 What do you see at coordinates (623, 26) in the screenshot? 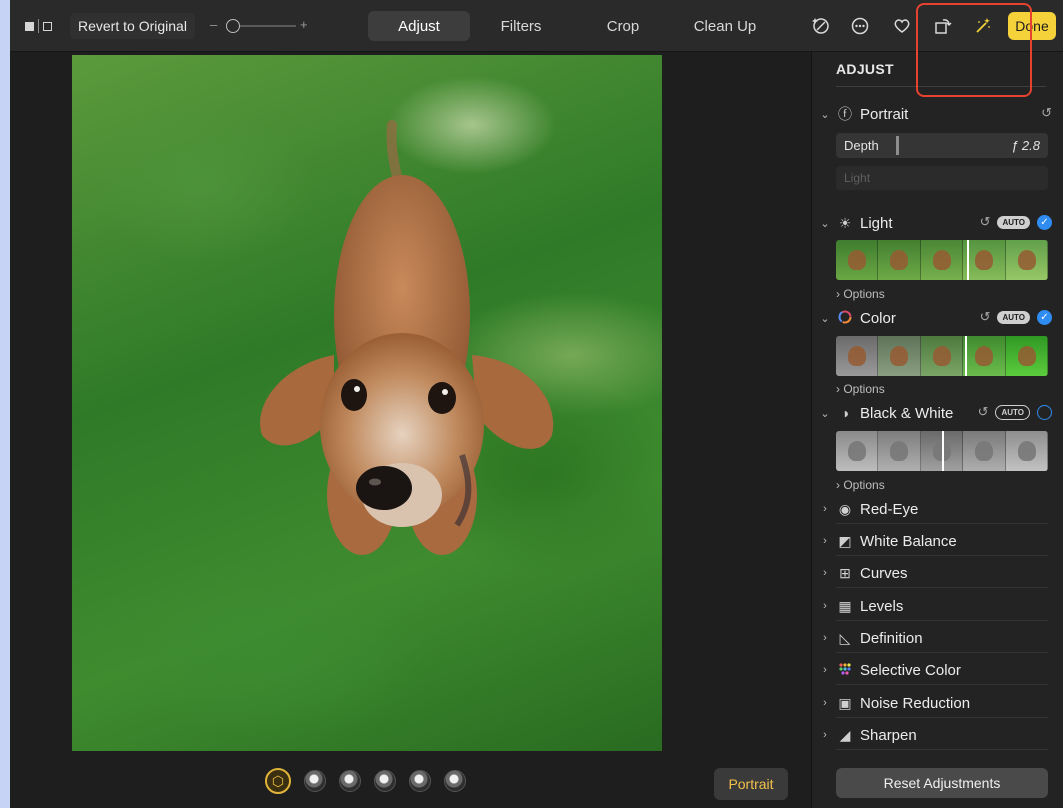
I see `tab-crop: Crop` at bounding box center [623, 26].